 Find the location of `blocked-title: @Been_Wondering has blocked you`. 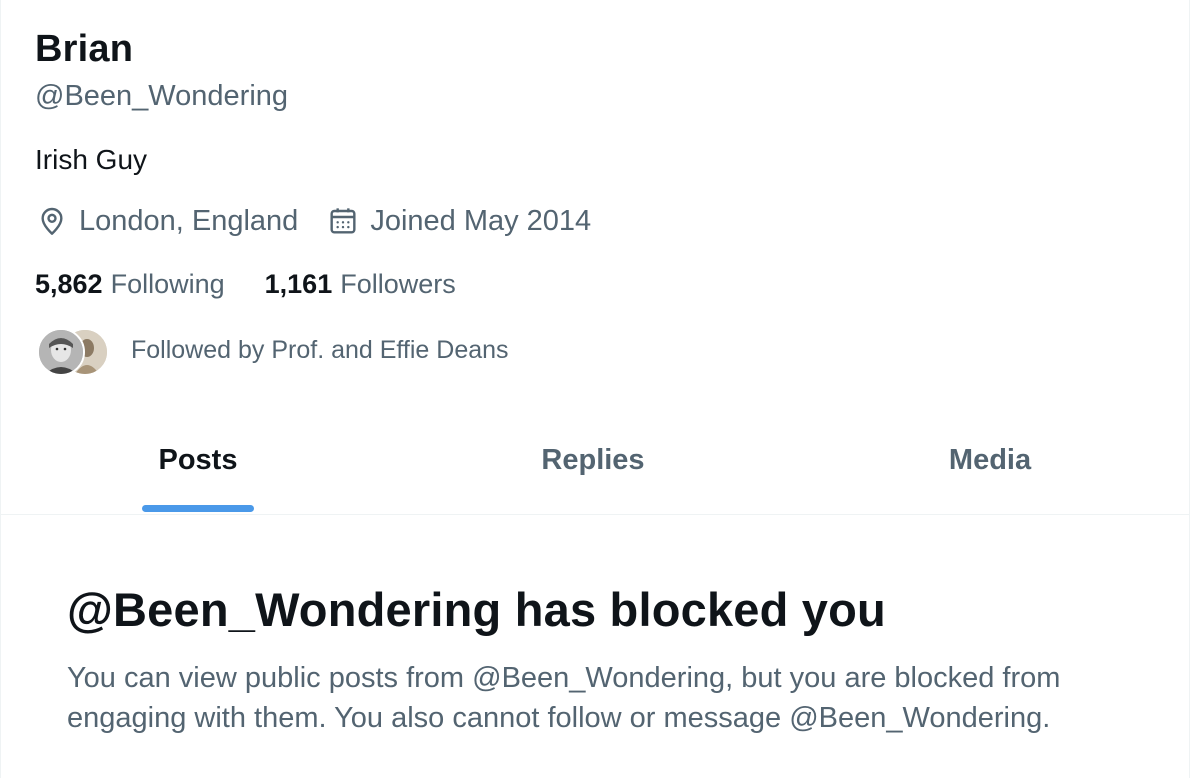

blocked-title: @Been_Wondering has blocked you is located at coordinates (476, 609).